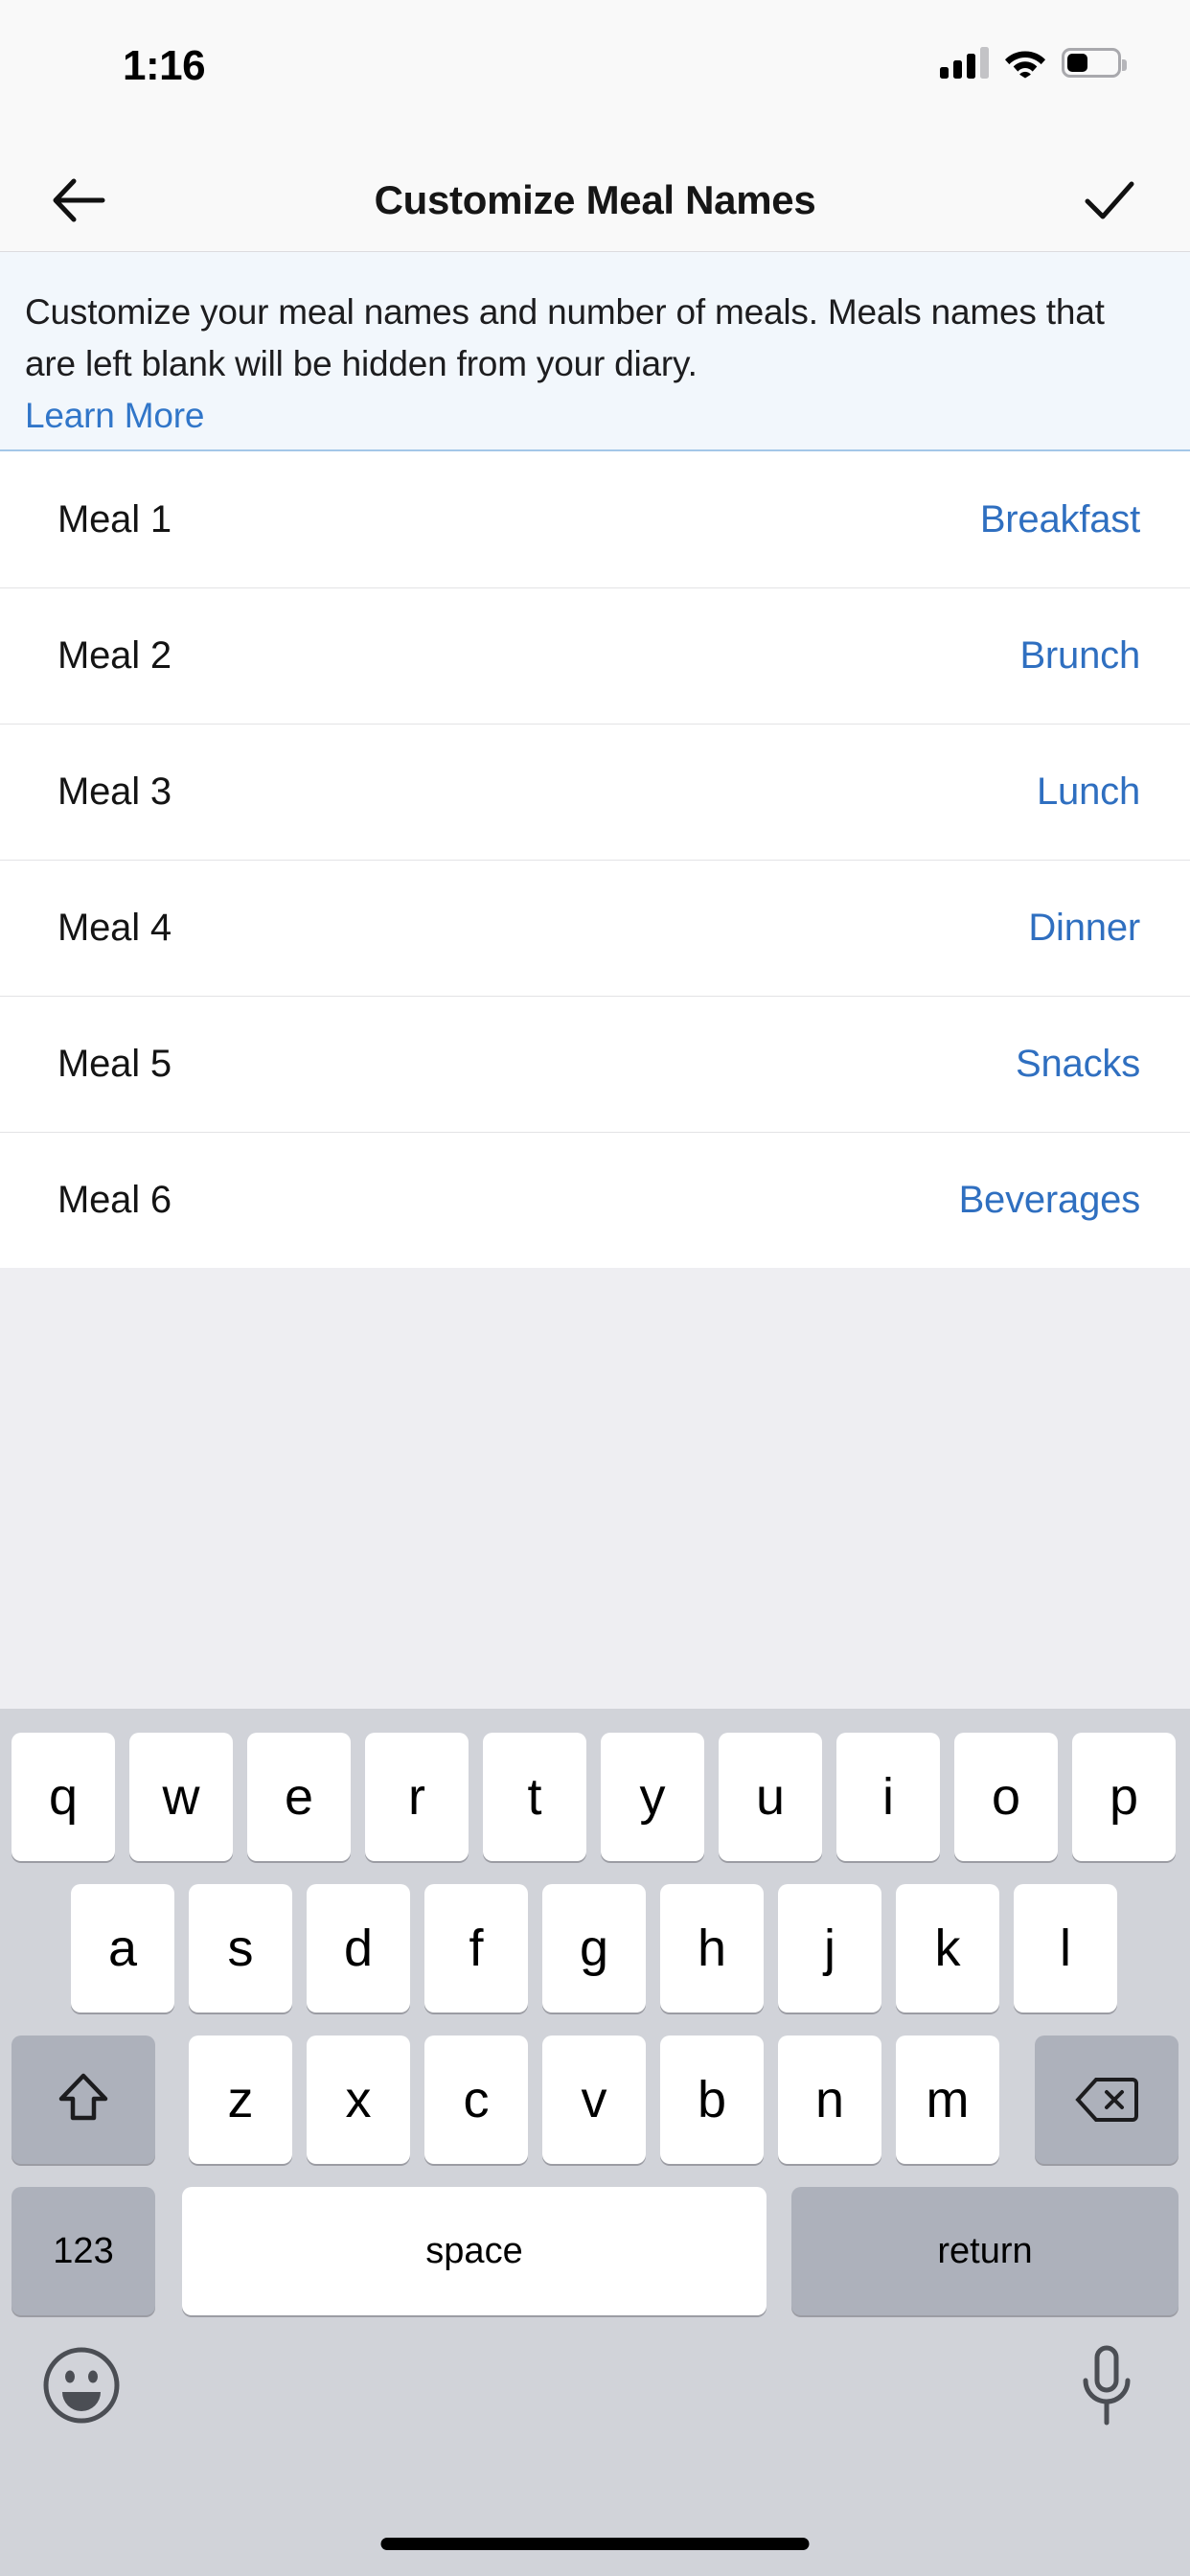 The width and height of the screenshot is (1190, 2576). I want to click on meal-row-label: Meal 3, so click(115, 791).